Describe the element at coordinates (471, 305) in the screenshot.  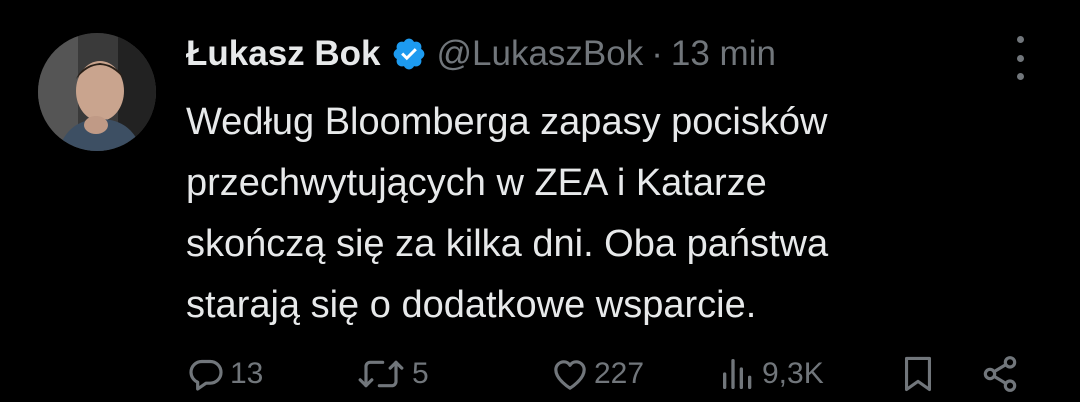
I see `tweet-text-line: starają się o dodatkowe wsparcie.` at that location.